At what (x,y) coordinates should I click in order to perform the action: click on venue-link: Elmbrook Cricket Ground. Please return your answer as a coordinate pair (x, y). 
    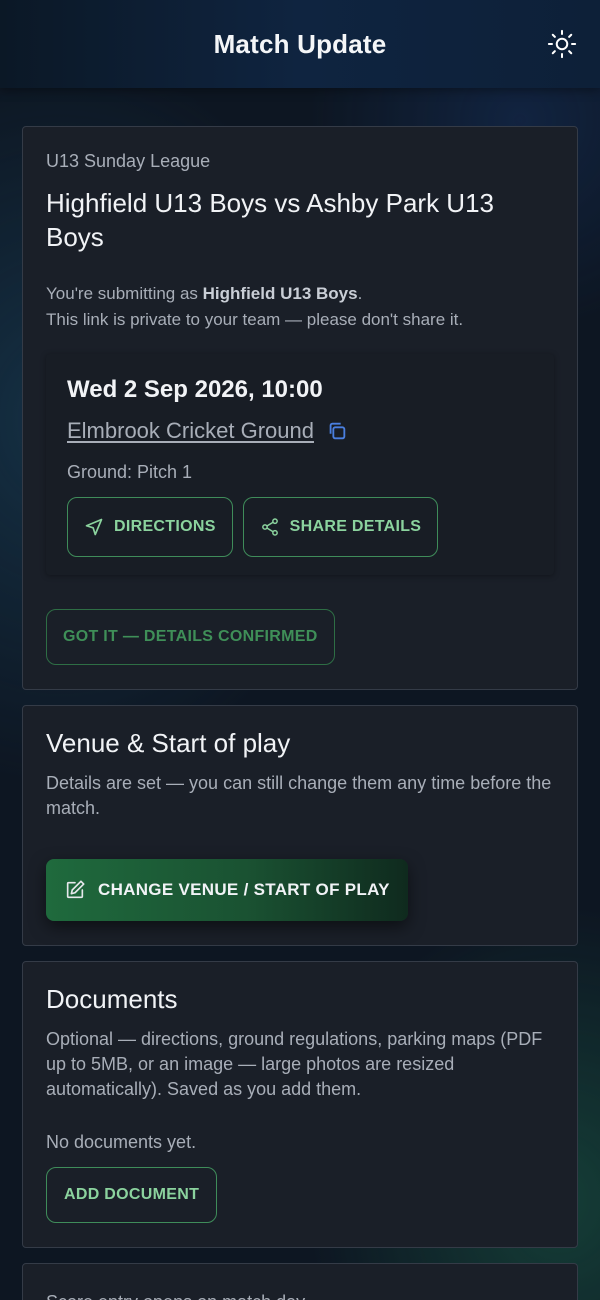
    Looking at the image, I should click on (190, 431).